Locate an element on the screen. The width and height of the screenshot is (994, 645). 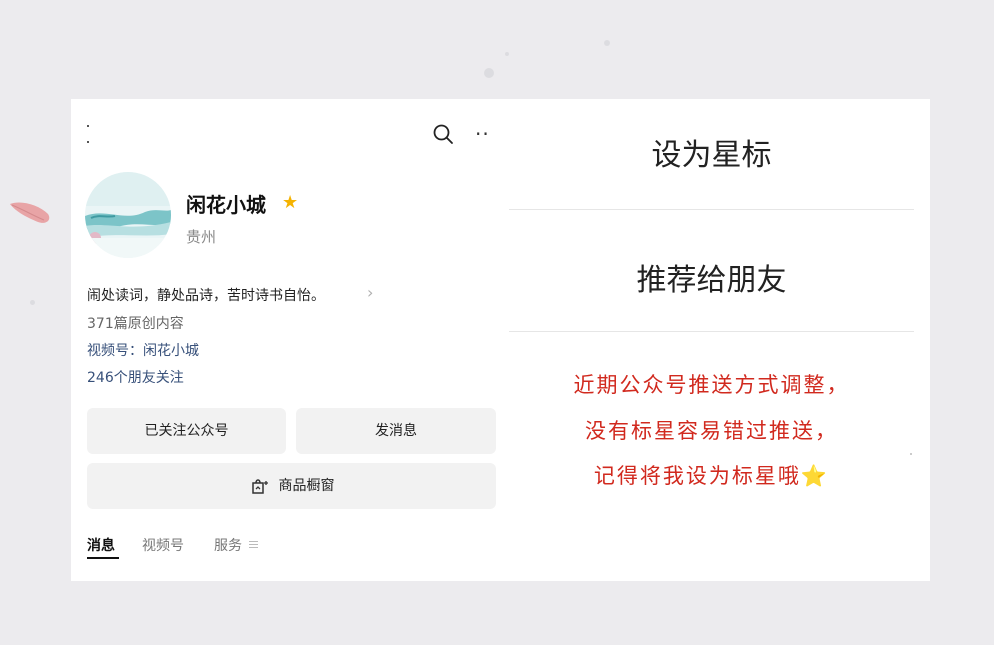
tab-messages: 消息 is located at coordinates (101, 545).